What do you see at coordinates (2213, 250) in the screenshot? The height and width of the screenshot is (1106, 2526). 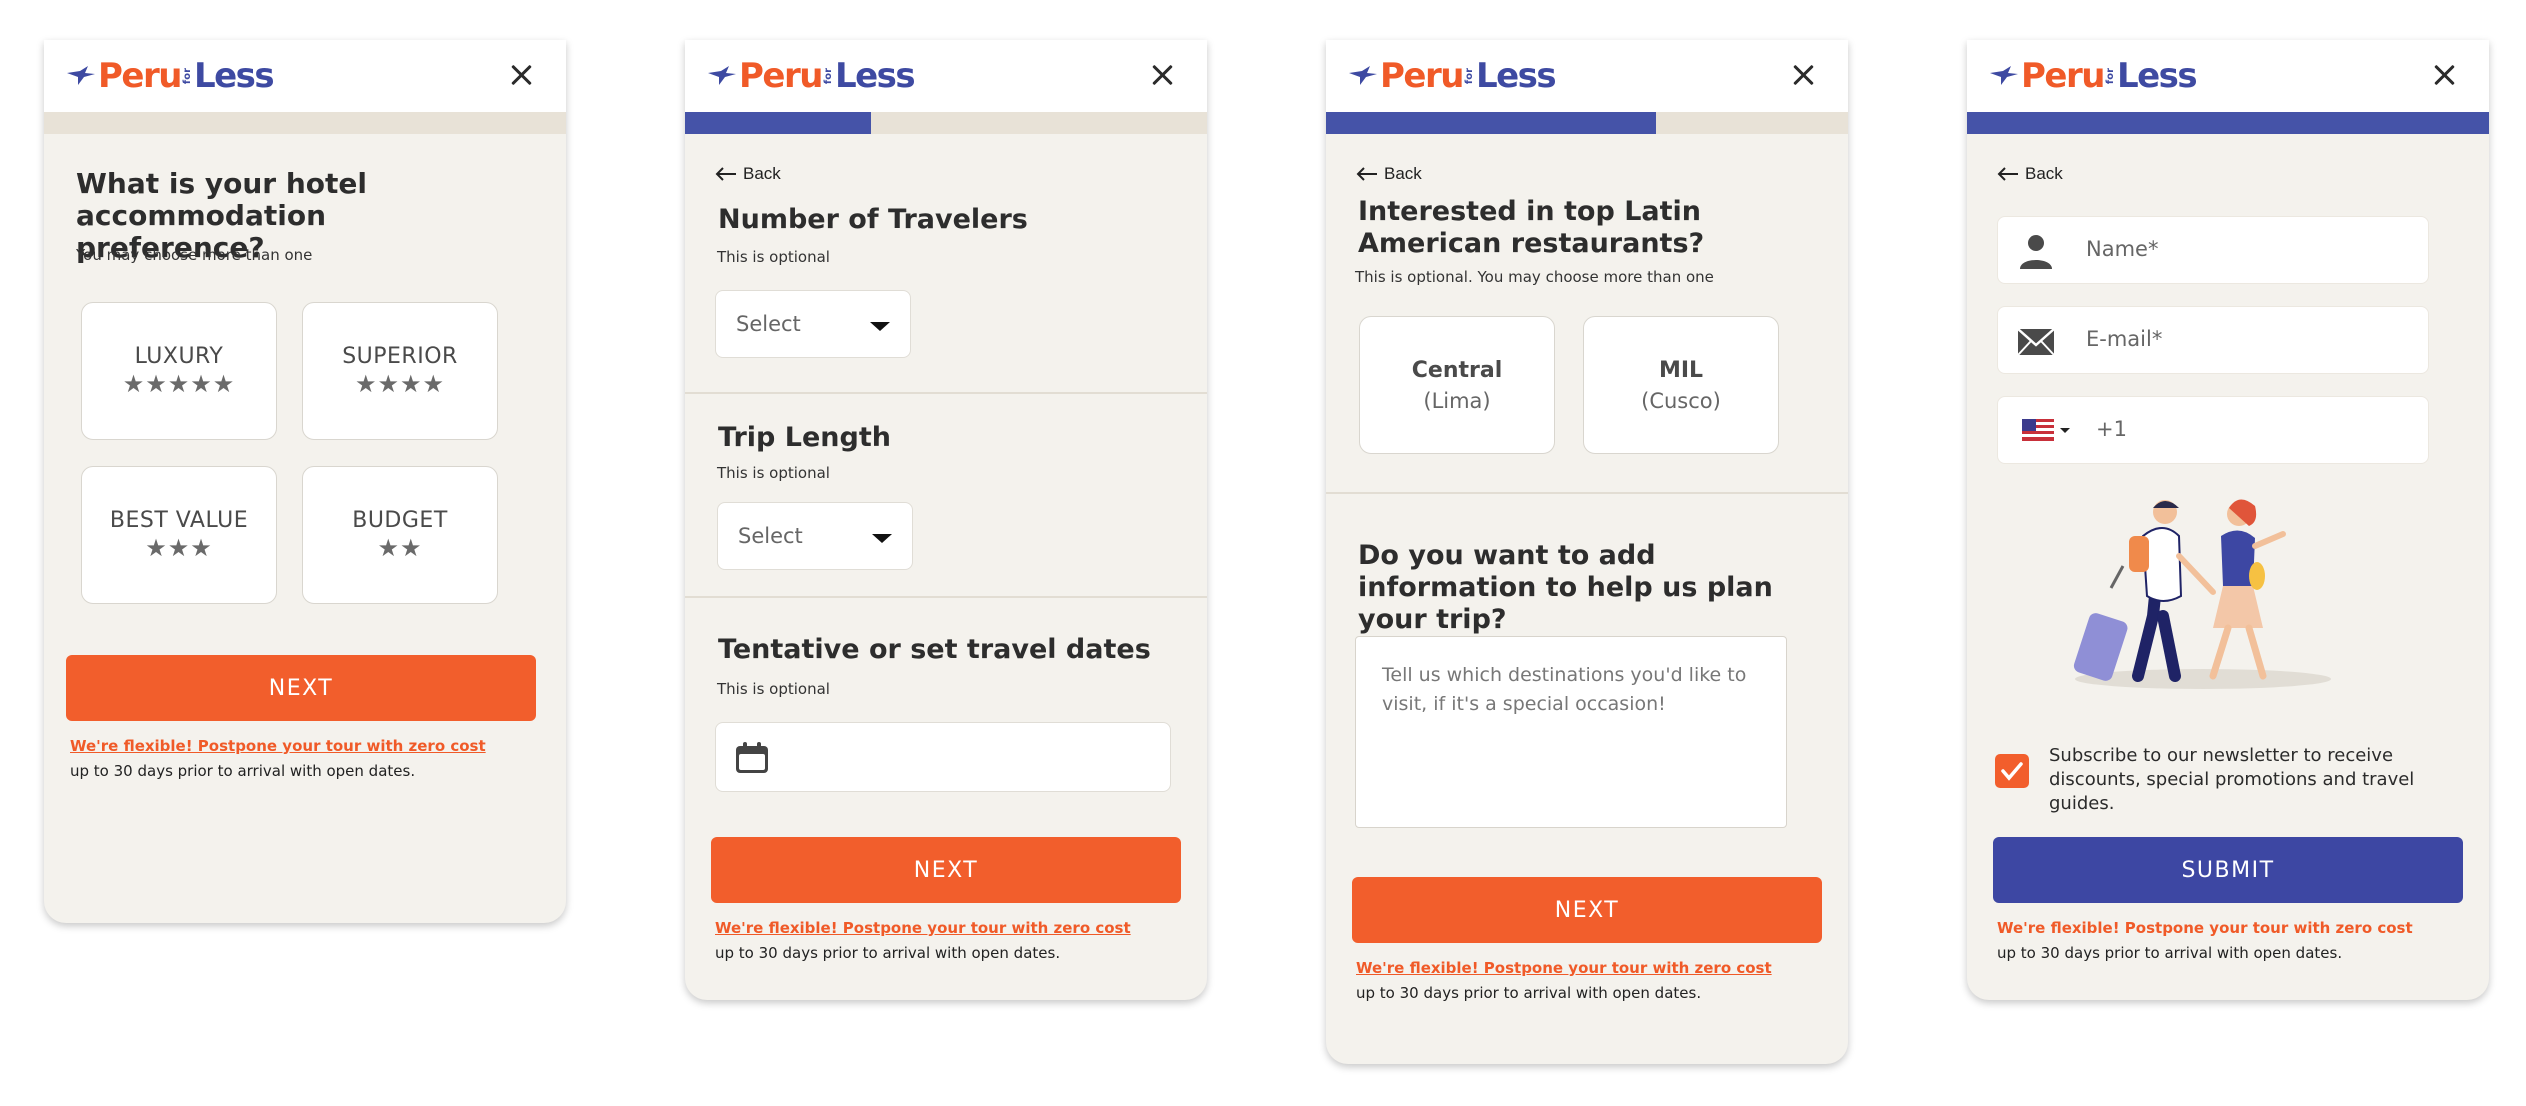 I see `name-field: Name*` at bounding box center [2213, 250].